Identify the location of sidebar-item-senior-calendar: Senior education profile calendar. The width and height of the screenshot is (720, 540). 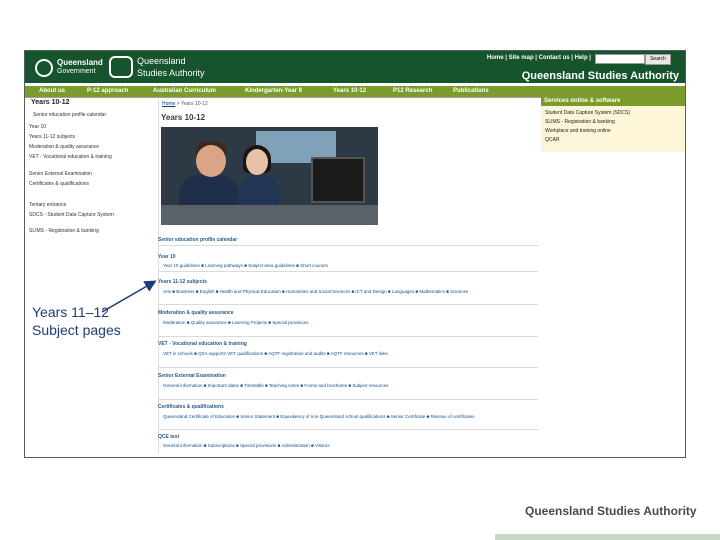
(69, 115).